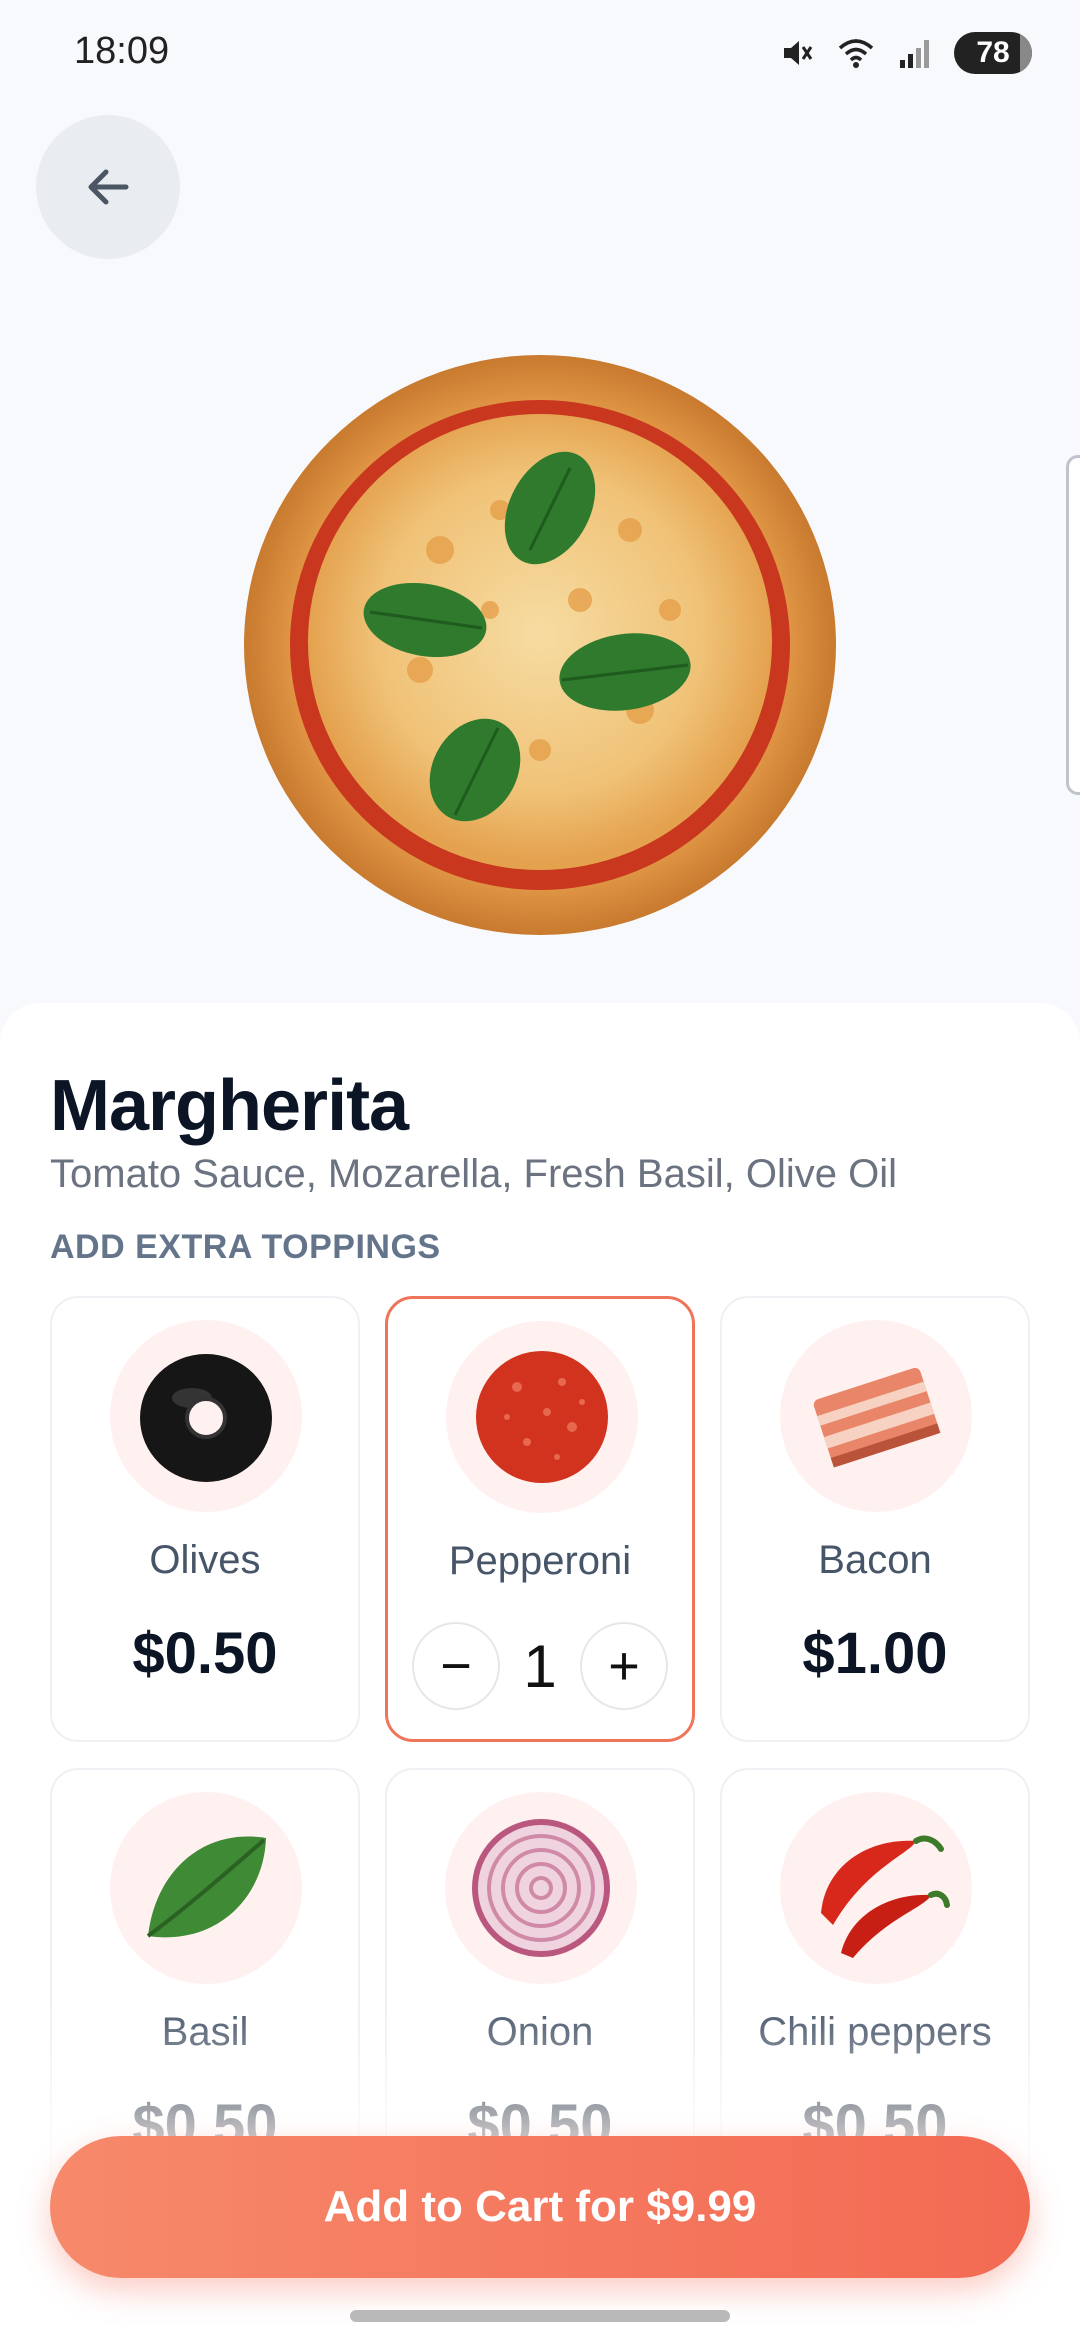 Image resolution: width=1080 pixels, height=2340 pixels. Describe the element at coordinates (875, 1653) in the screenshot. I see `topping-price: $1.00` at that location.